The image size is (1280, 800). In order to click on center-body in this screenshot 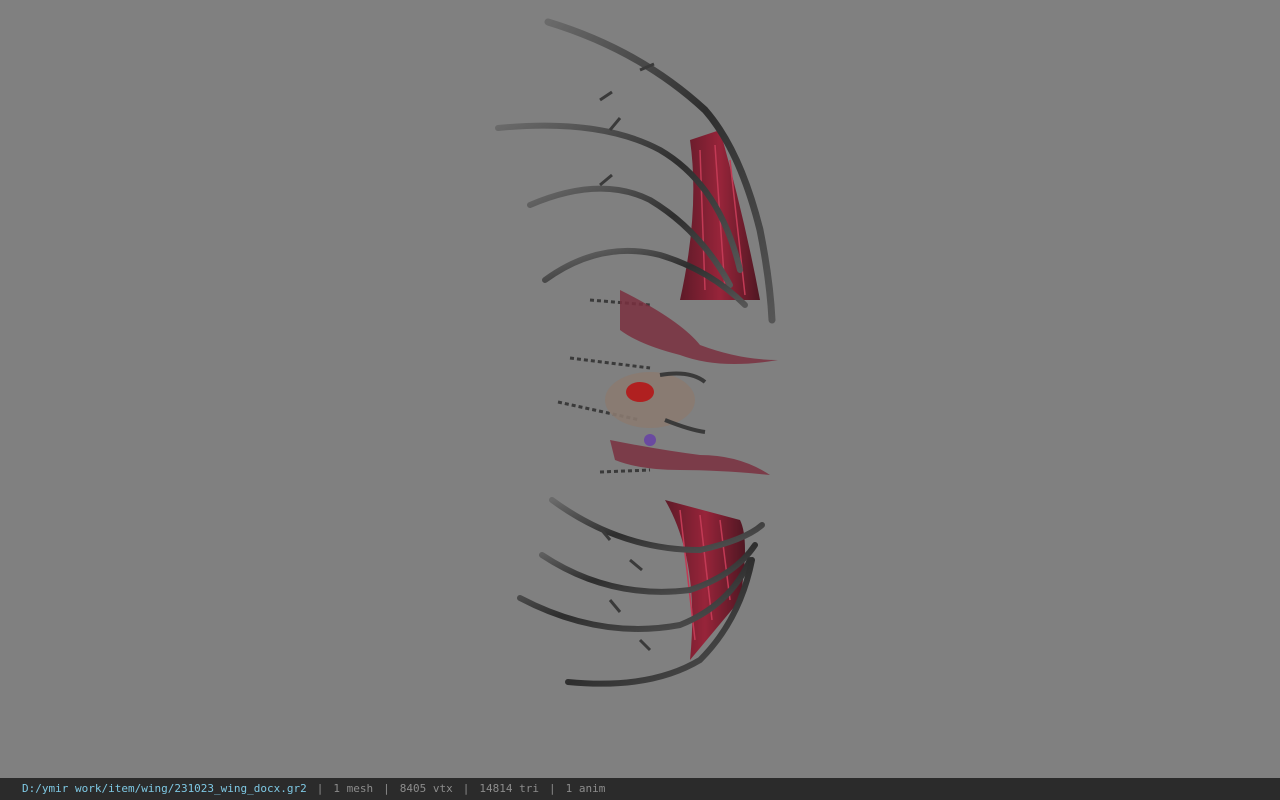, I will do `click(667, 382)`.